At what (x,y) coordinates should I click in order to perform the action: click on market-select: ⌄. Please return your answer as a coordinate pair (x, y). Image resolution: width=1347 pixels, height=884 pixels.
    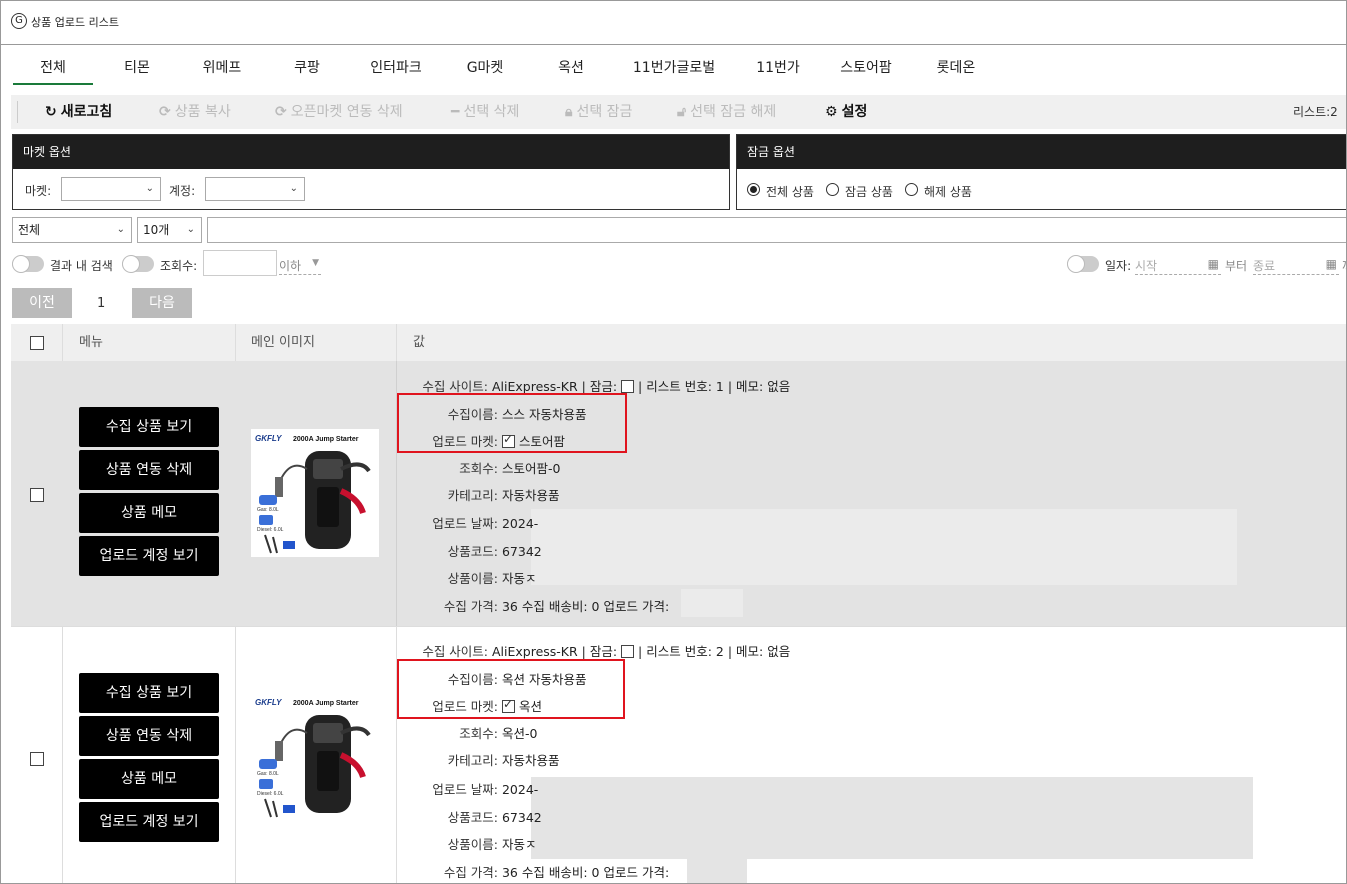
    Looking at the image, I should click on (111, 189).